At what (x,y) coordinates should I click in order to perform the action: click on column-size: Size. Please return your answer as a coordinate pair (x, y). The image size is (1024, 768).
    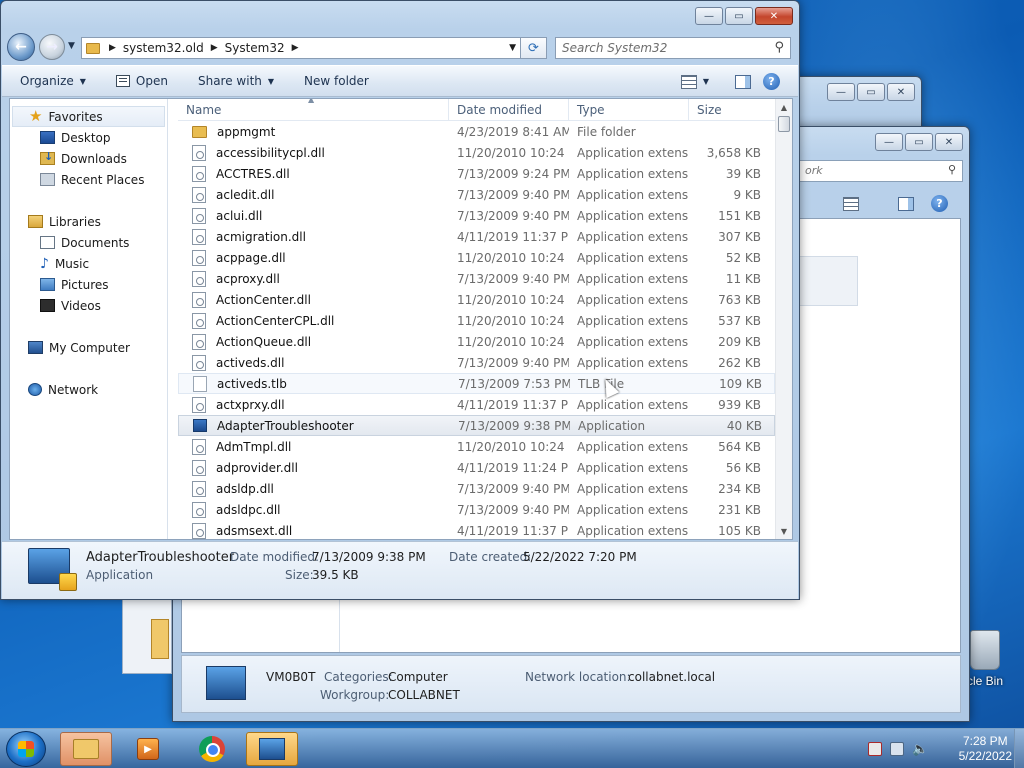
    Looking at the image, I should click on (729, 109).